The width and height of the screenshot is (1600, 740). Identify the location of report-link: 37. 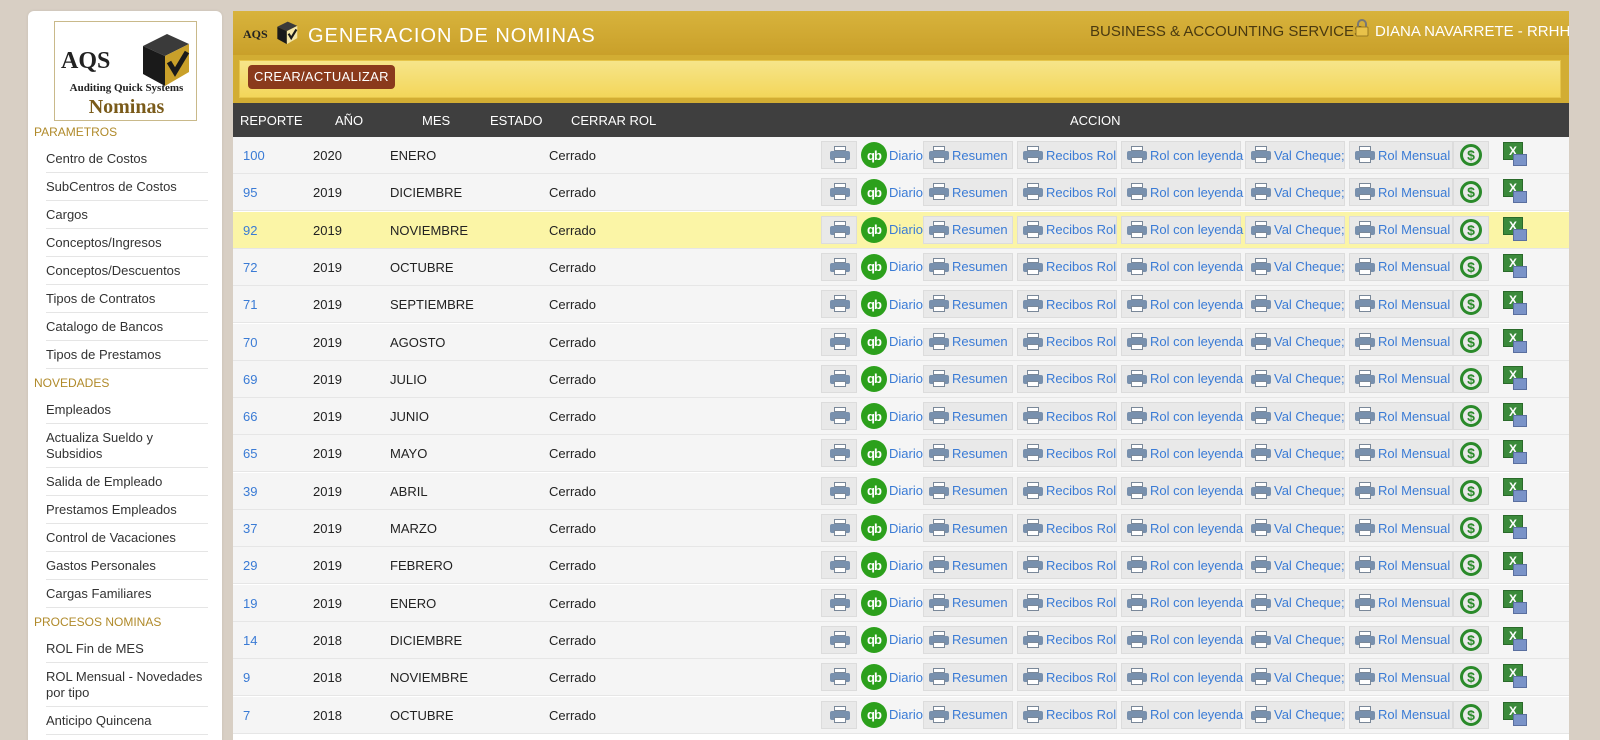
(250, 528).